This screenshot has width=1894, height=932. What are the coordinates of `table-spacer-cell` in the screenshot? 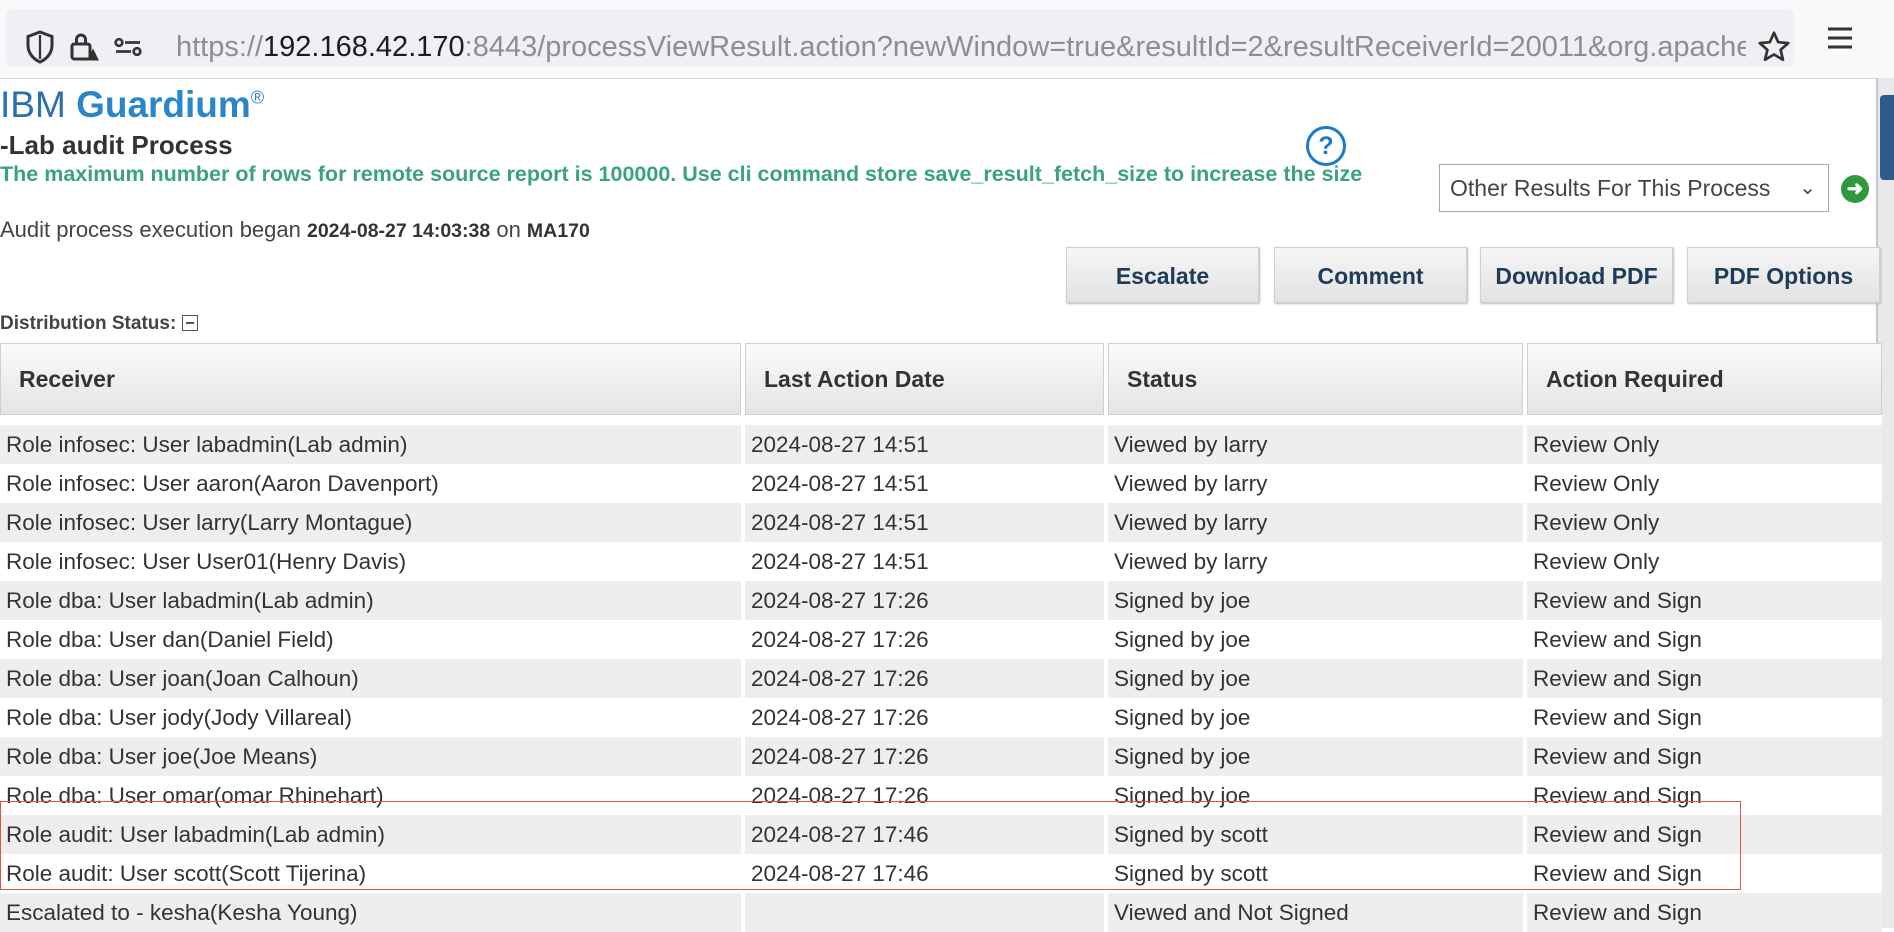 It's located at (941, 420).